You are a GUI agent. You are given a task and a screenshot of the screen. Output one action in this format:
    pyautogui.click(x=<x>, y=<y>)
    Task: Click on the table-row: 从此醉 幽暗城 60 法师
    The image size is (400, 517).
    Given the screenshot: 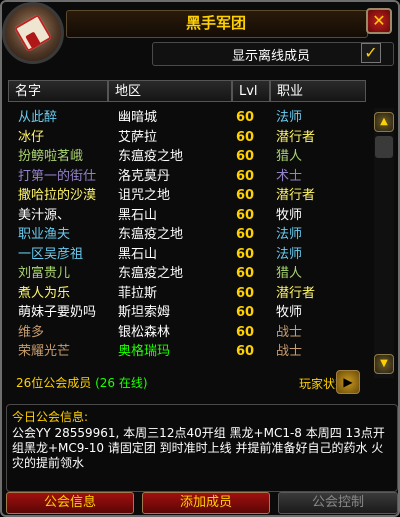 What is the action you would take?
    pyautogui.click(x=187, y=118)
    